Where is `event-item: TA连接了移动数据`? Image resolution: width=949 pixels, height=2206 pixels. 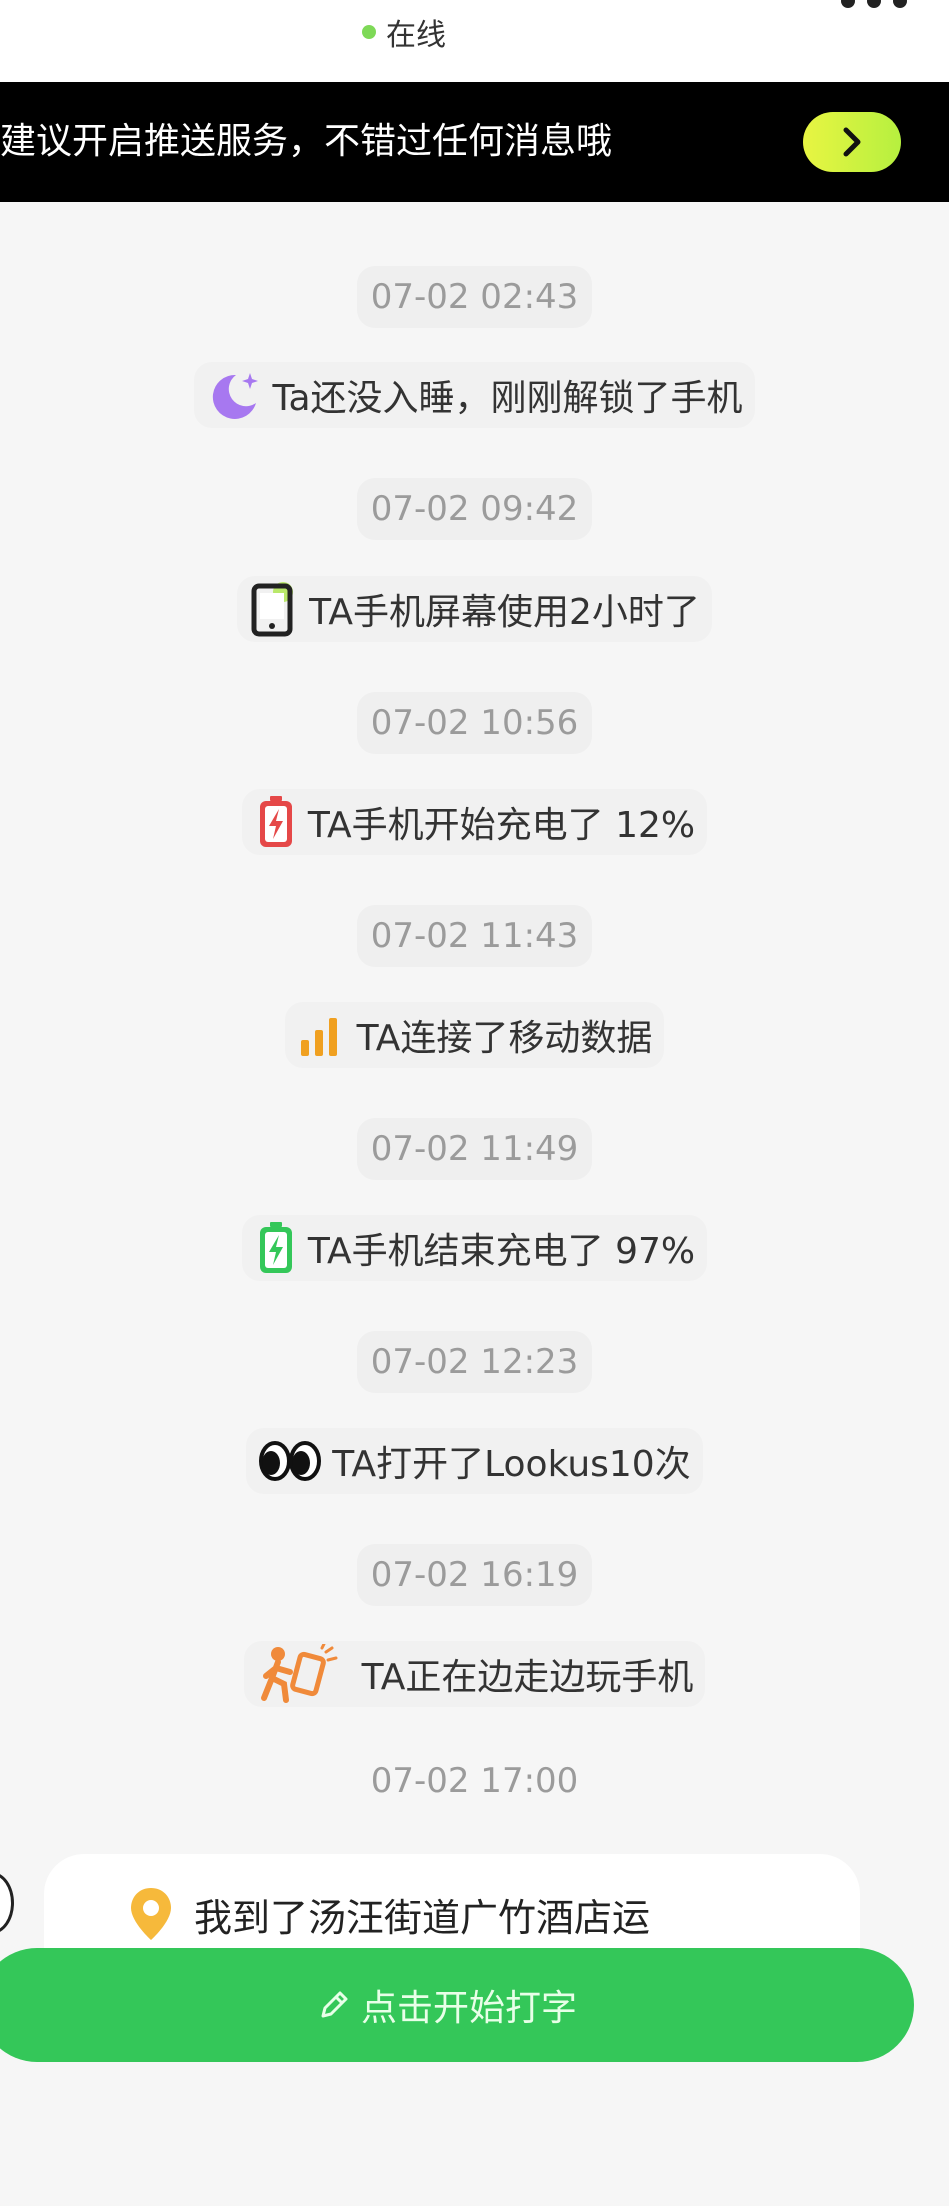 event-item: TA连接了移动数据 is located at coordinates (474, 1035).